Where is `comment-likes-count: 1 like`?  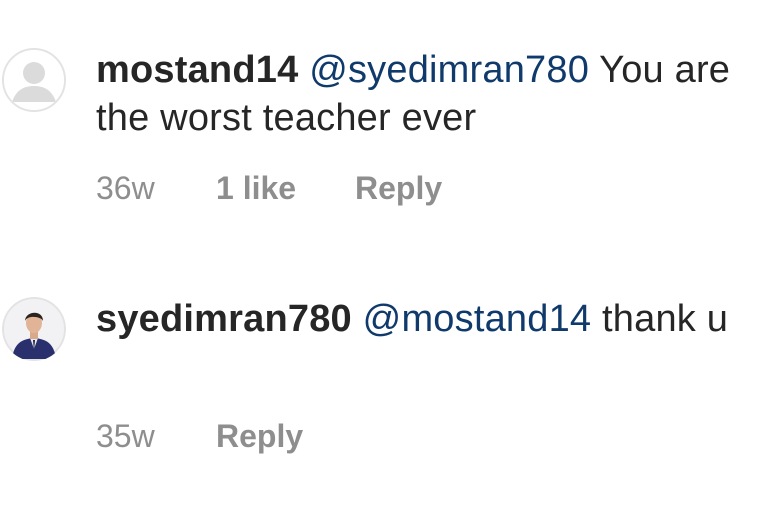 comment-likes-count: 1 like is located at coordinates (256, 188).